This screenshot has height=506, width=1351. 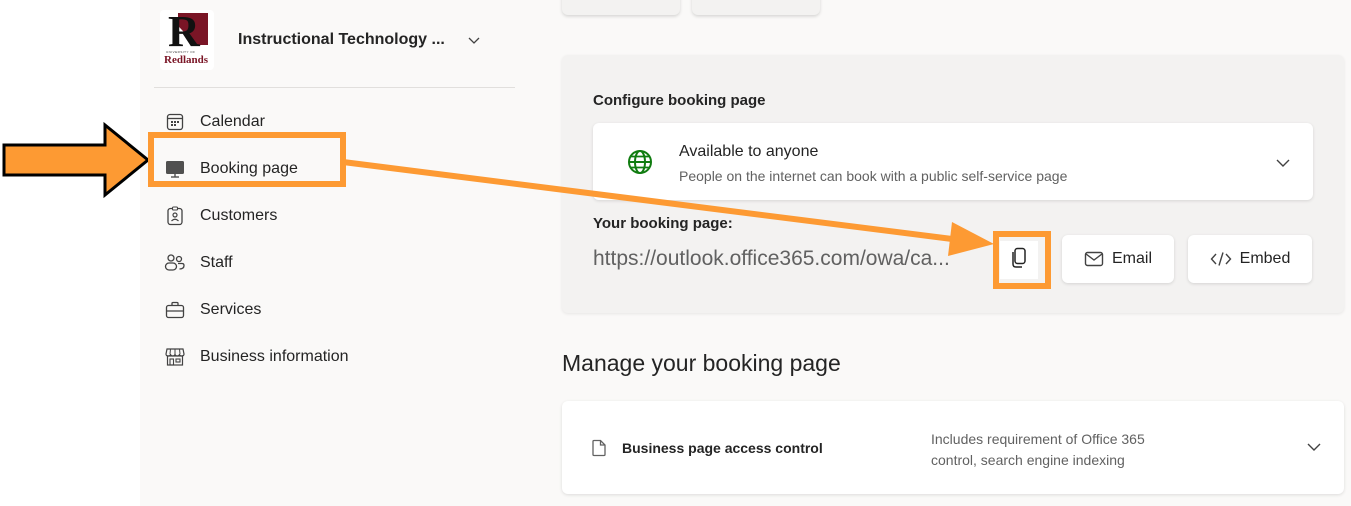 What do you see at coordinates (256, 262) in the screenshot?
I see `sidebar-item-staff: Staff` at bounding box center [256, 262].